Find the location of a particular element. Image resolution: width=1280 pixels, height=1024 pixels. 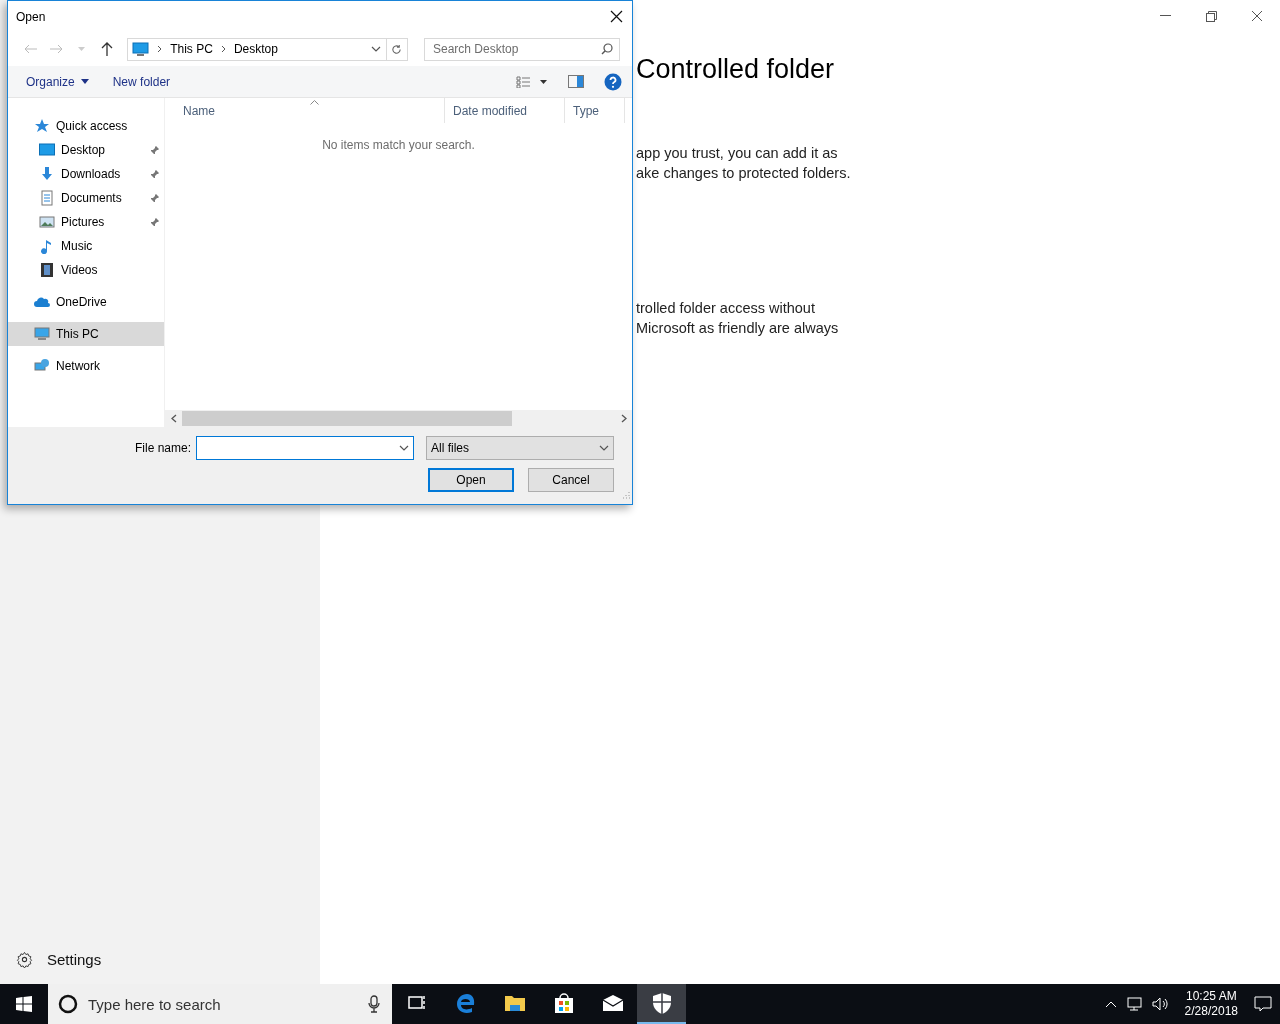

file-name-field is located at coordinates (305, 448).